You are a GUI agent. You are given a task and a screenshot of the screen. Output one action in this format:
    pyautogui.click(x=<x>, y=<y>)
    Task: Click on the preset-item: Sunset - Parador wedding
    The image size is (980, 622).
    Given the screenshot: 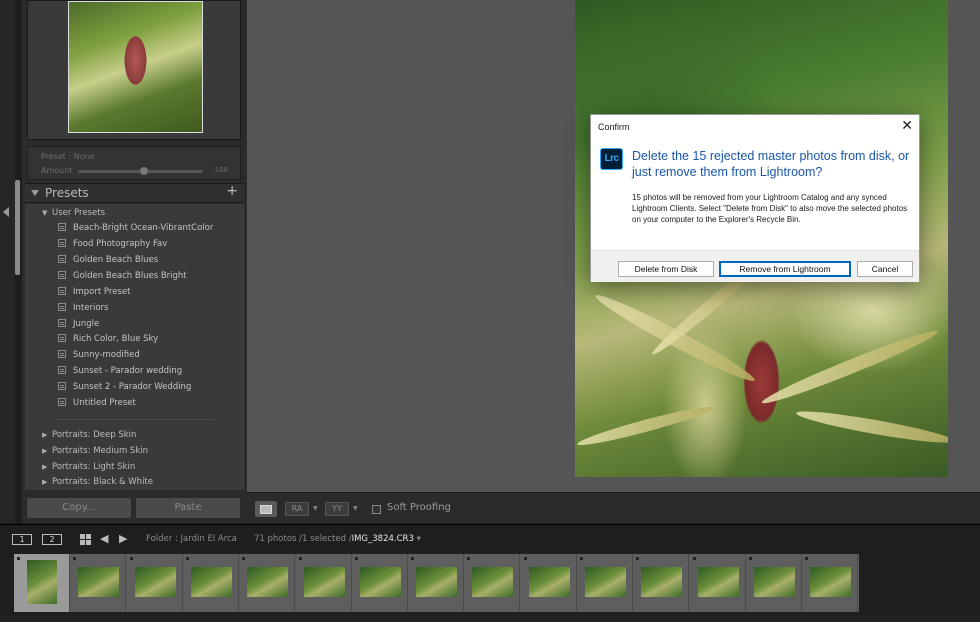 What is the action you would take?
    pyautogui.click(x=120, y=371)
    